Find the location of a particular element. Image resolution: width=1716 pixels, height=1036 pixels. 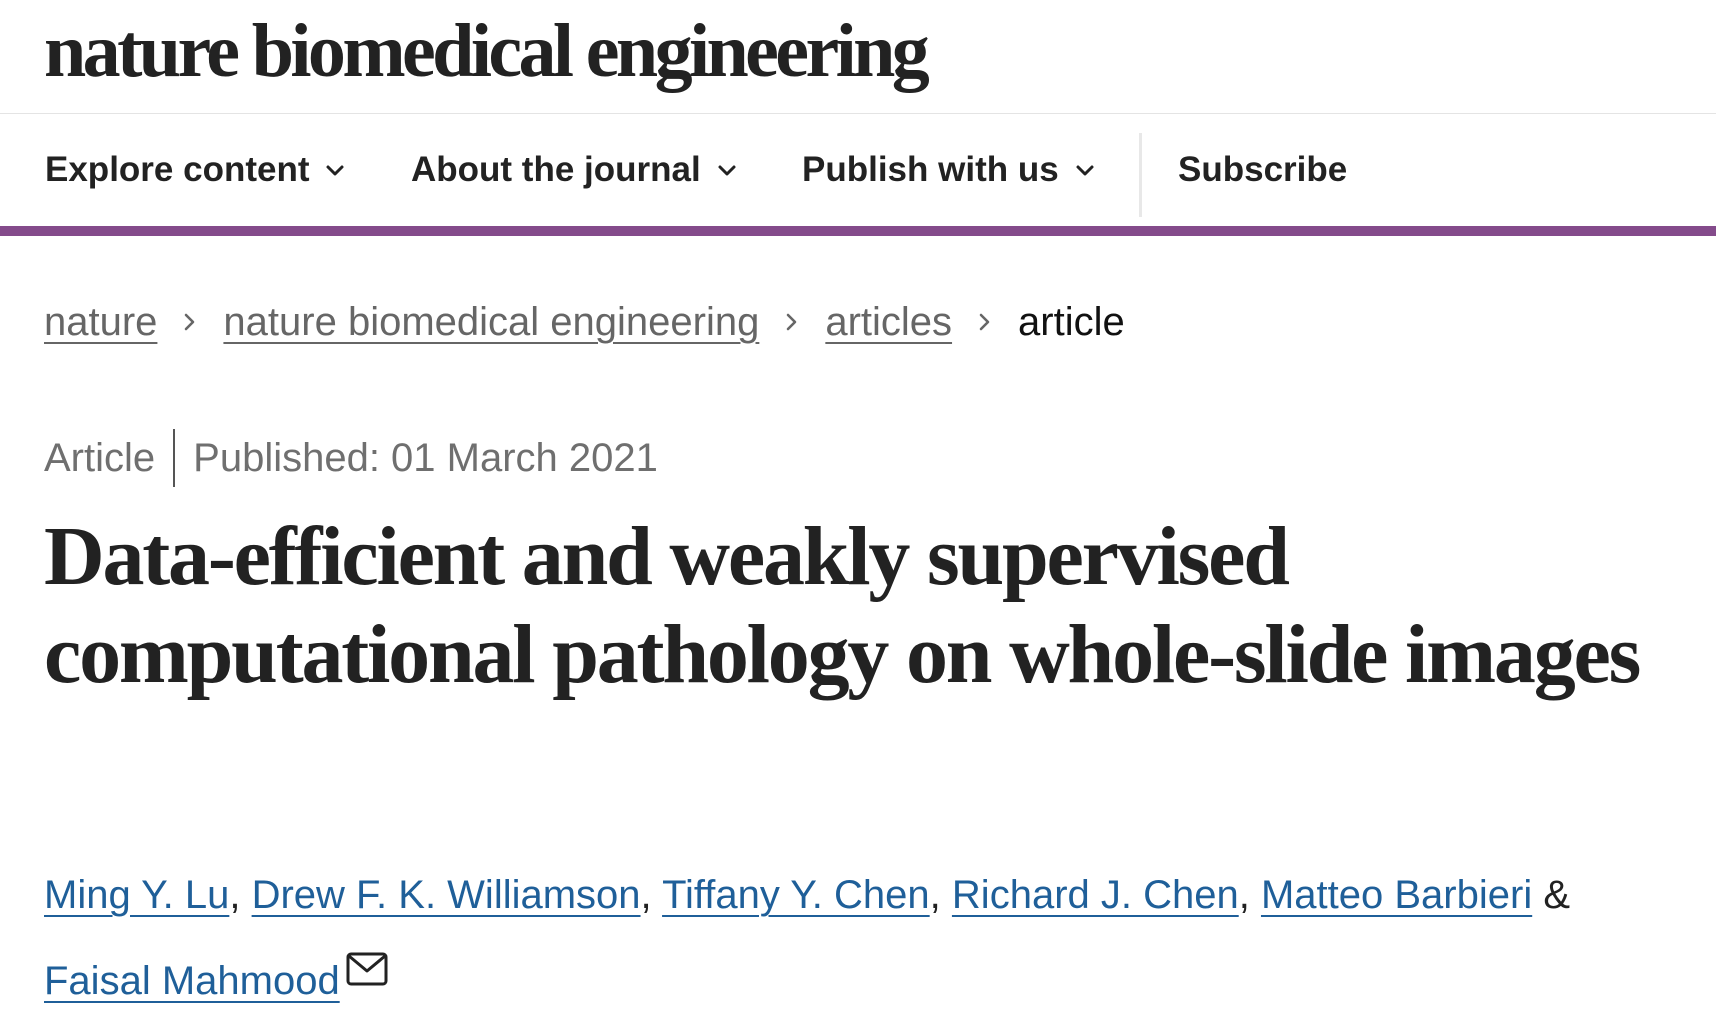

article-meta: Article Published: 01 March 2021 is located at coordinates (351, 458).